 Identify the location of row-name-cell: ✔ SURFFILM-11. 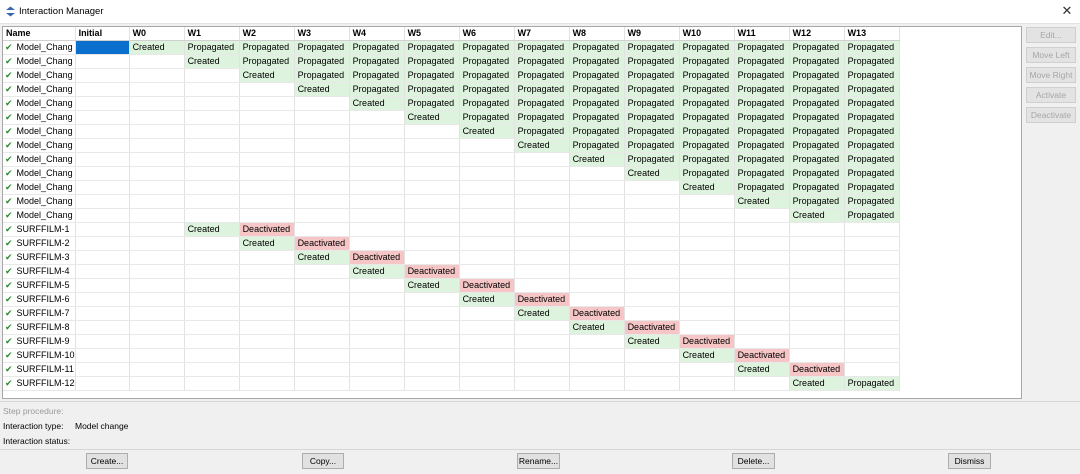
(39, 370).